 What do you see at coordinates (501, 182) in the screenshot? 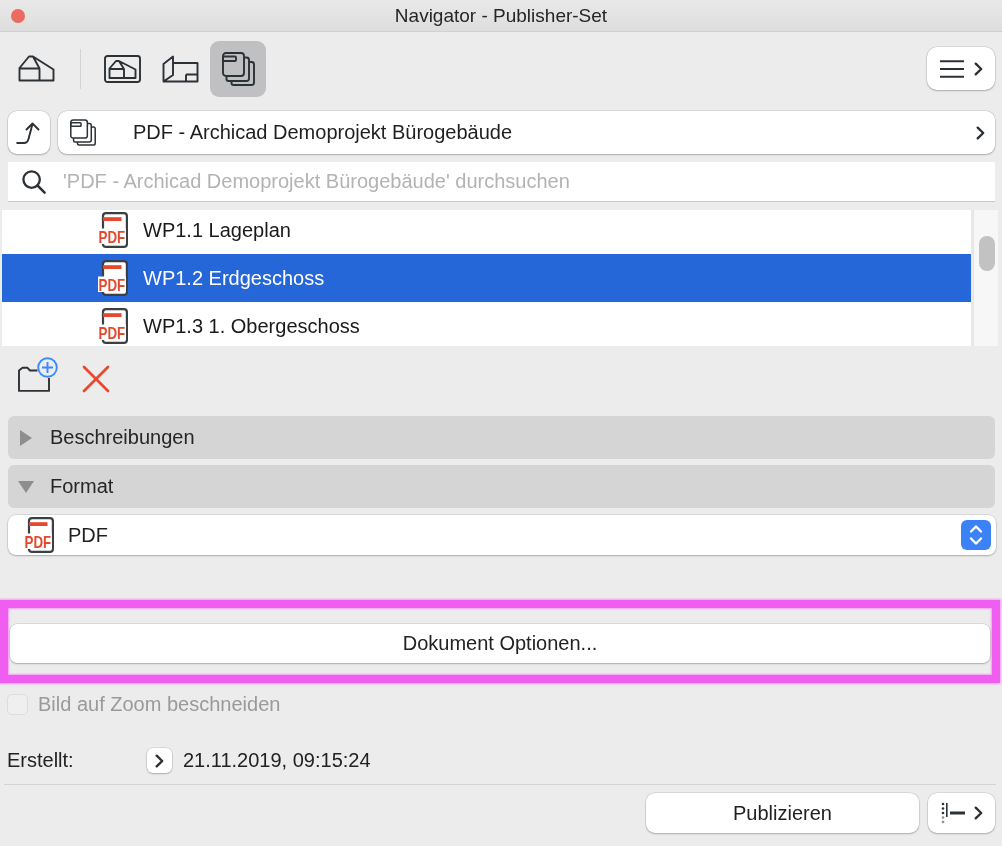
I see `search-field: 'PDF - Archicad Demoprojekt Bürogebäude' durchsuchen` at bounding box center [501, 182].